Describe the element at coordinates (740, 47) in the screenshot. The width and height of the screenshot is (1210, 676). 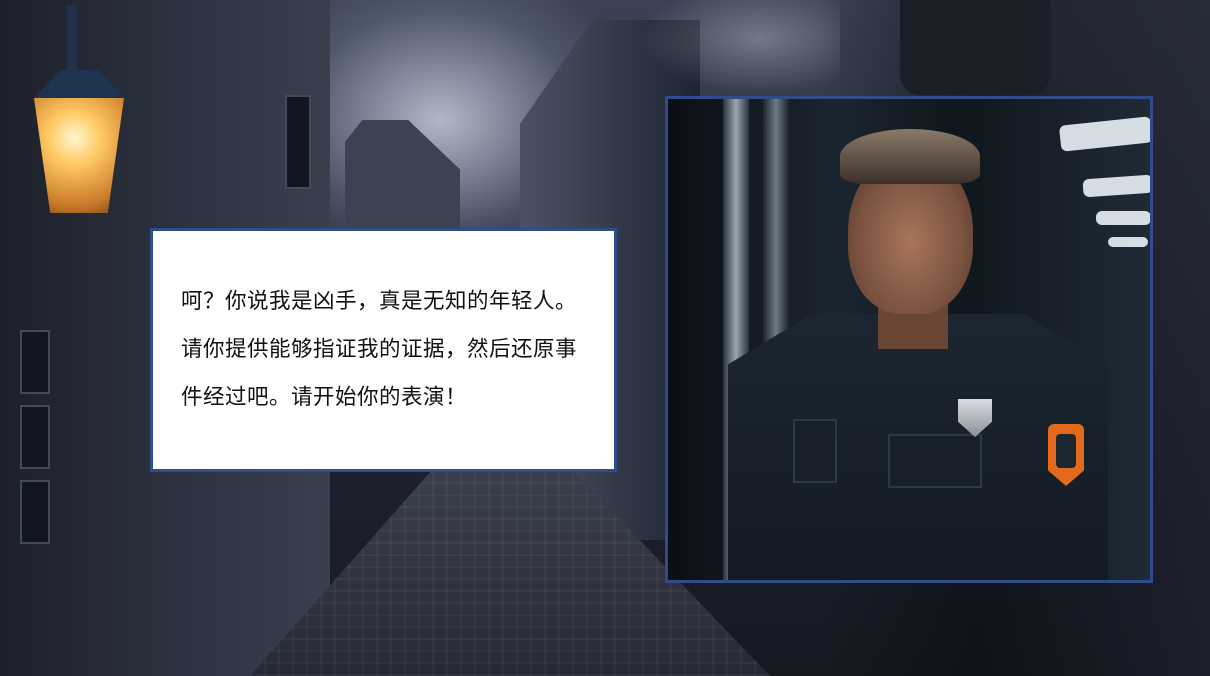
I see `smoke` at that location.